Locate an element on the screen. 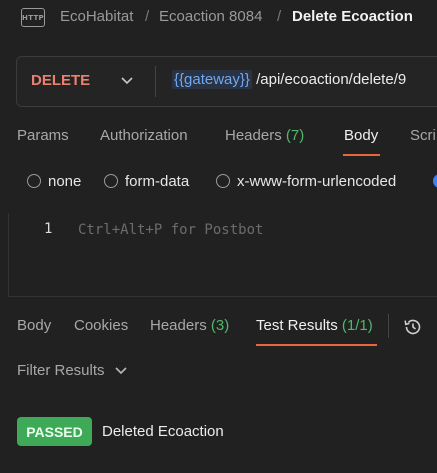  tab-headers-count: (7) is located at coordinates (295, 135).